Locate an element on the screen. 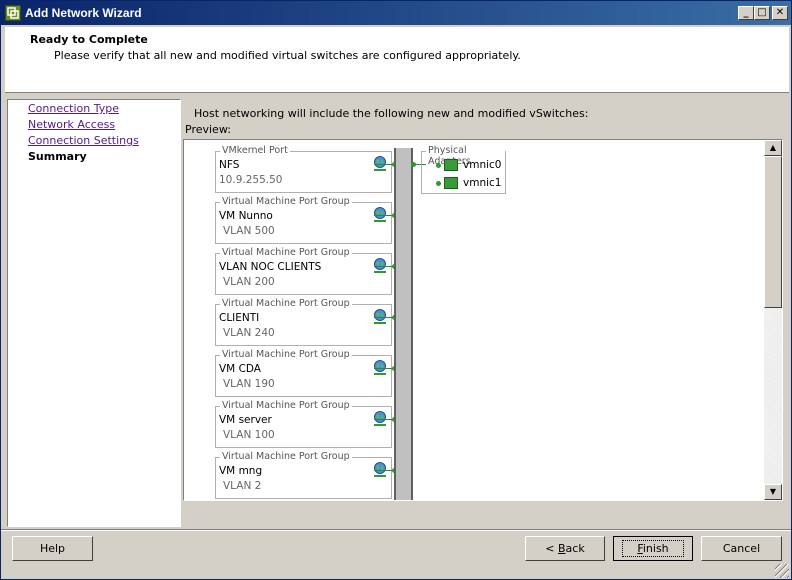 The image size is (792, 580). port-group-caption: VMkernel Port is located at coordinates (255, 150).